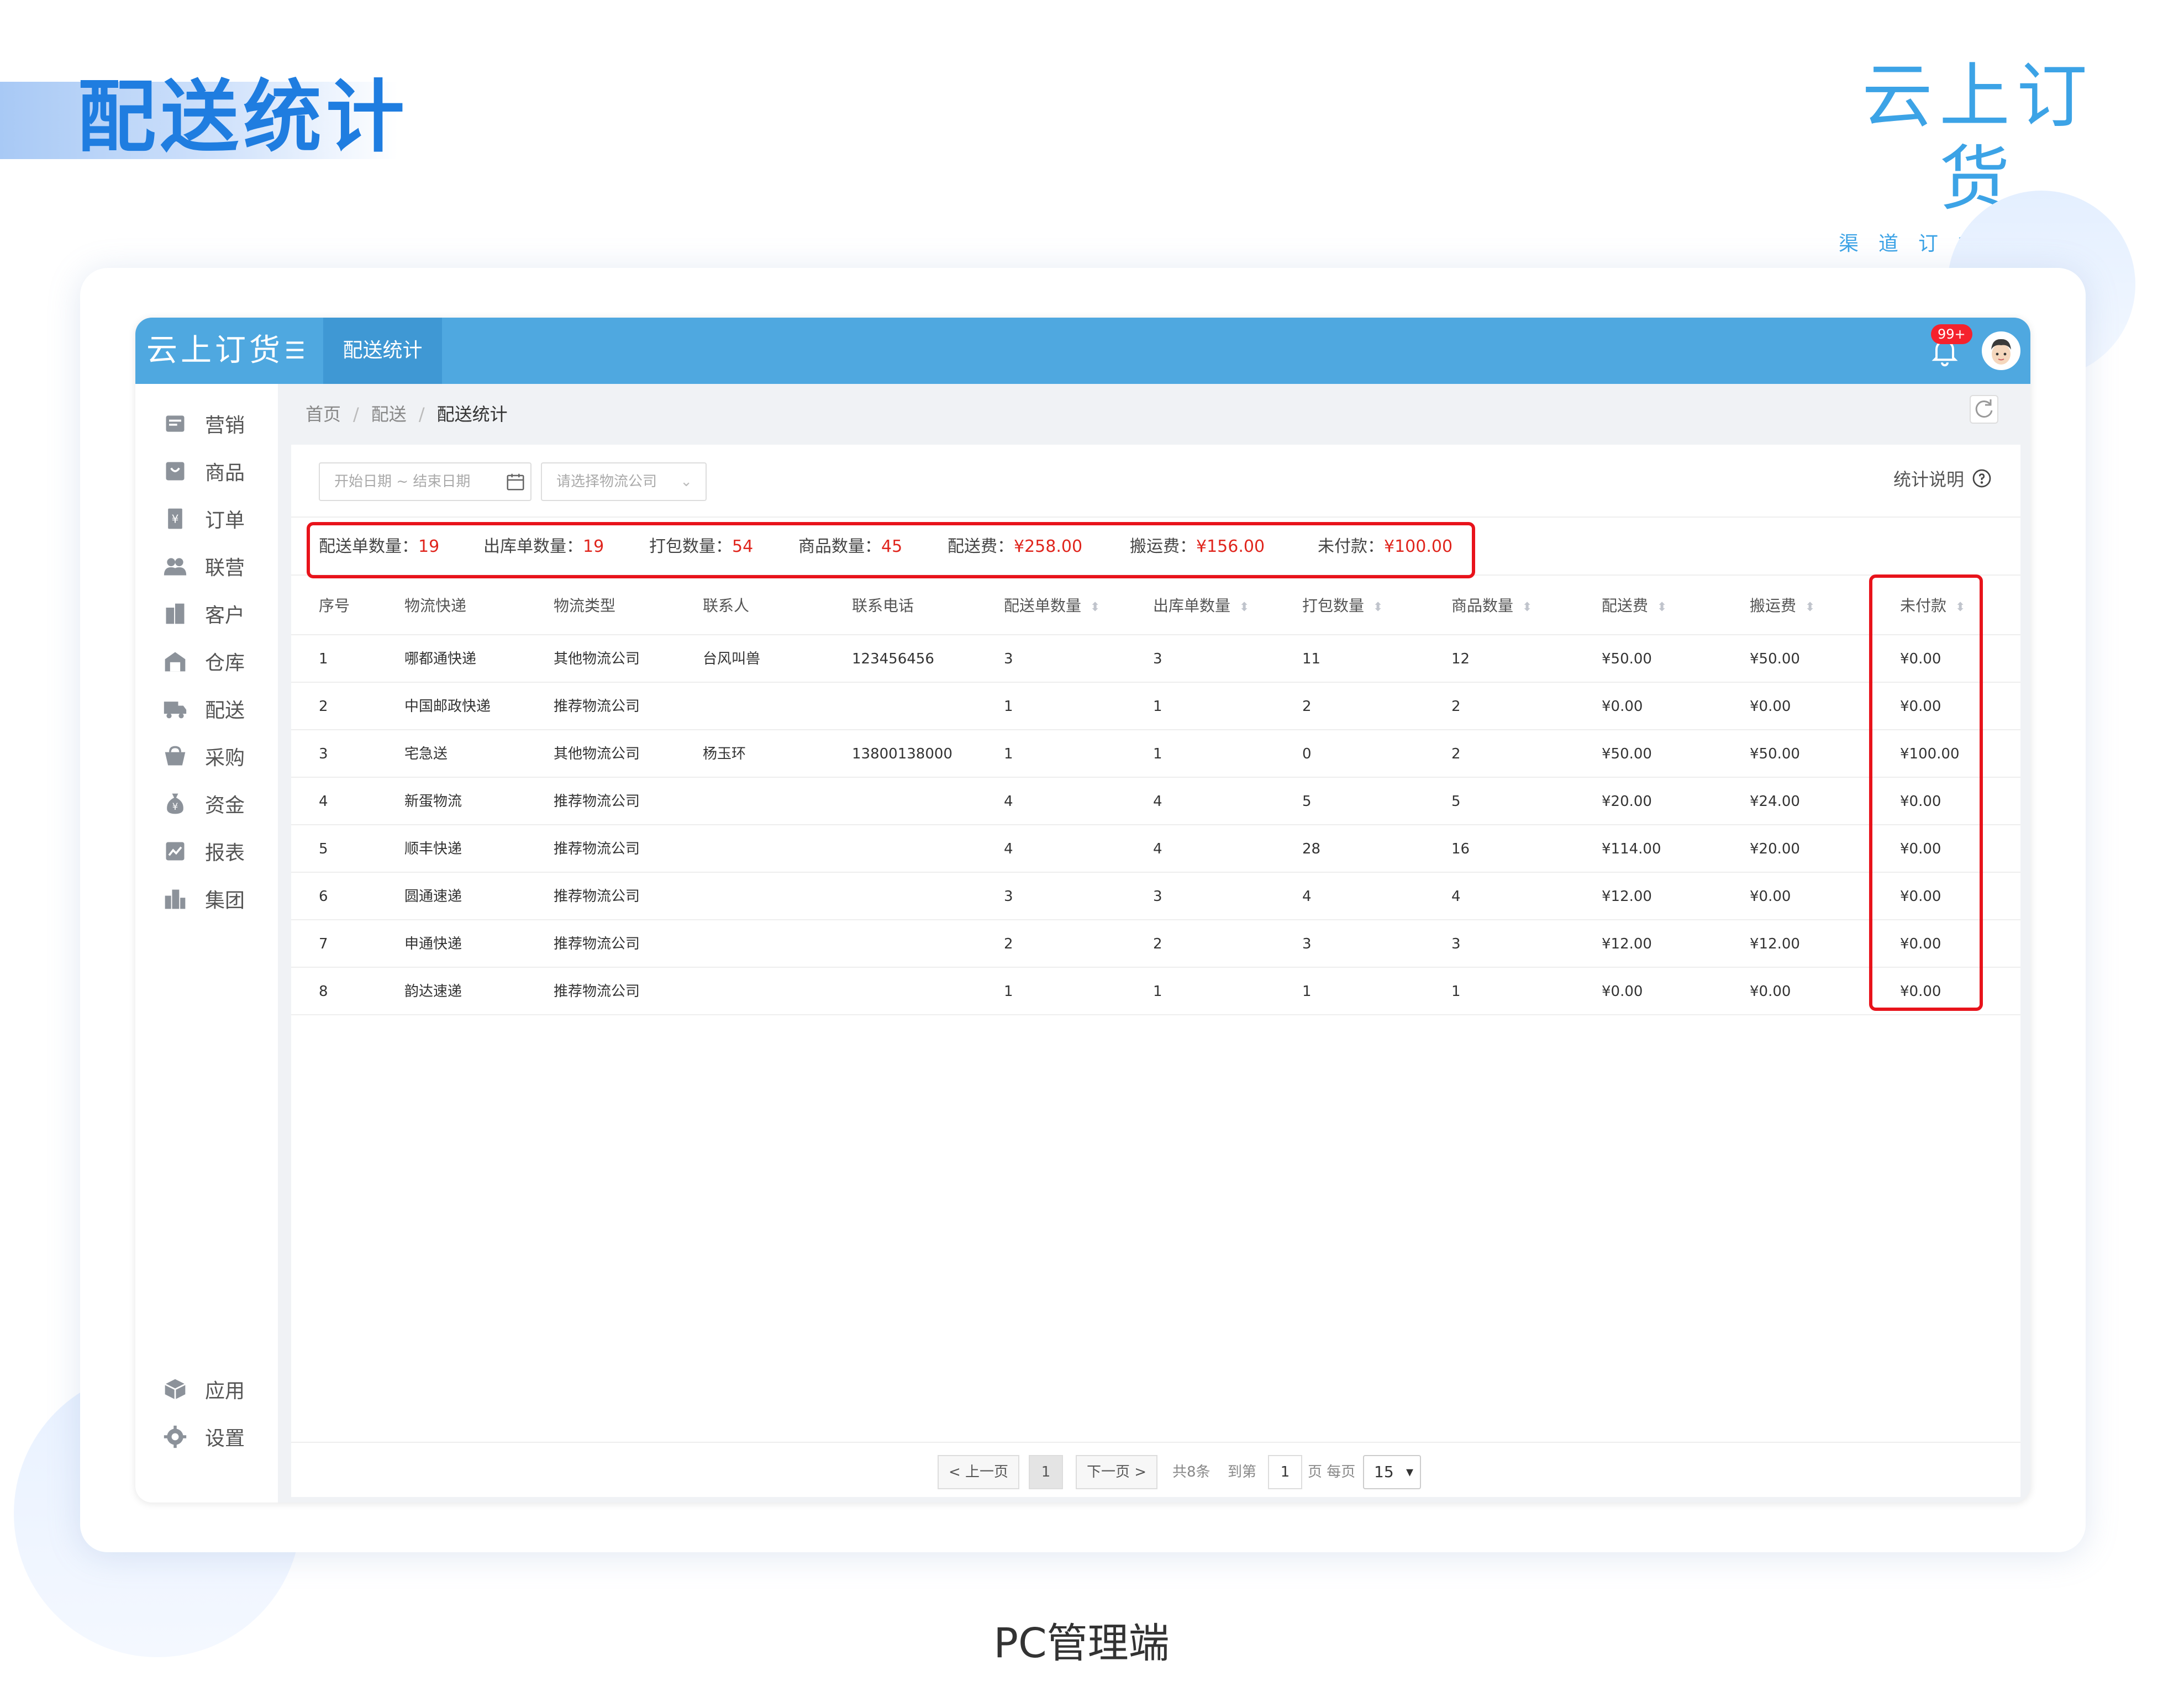 This screenshot has width=2163, height=1708. Describe the element at coordinates (1775, 802) in the screenshot. I see `cell-handling-fee: ¥24.00` at that location.